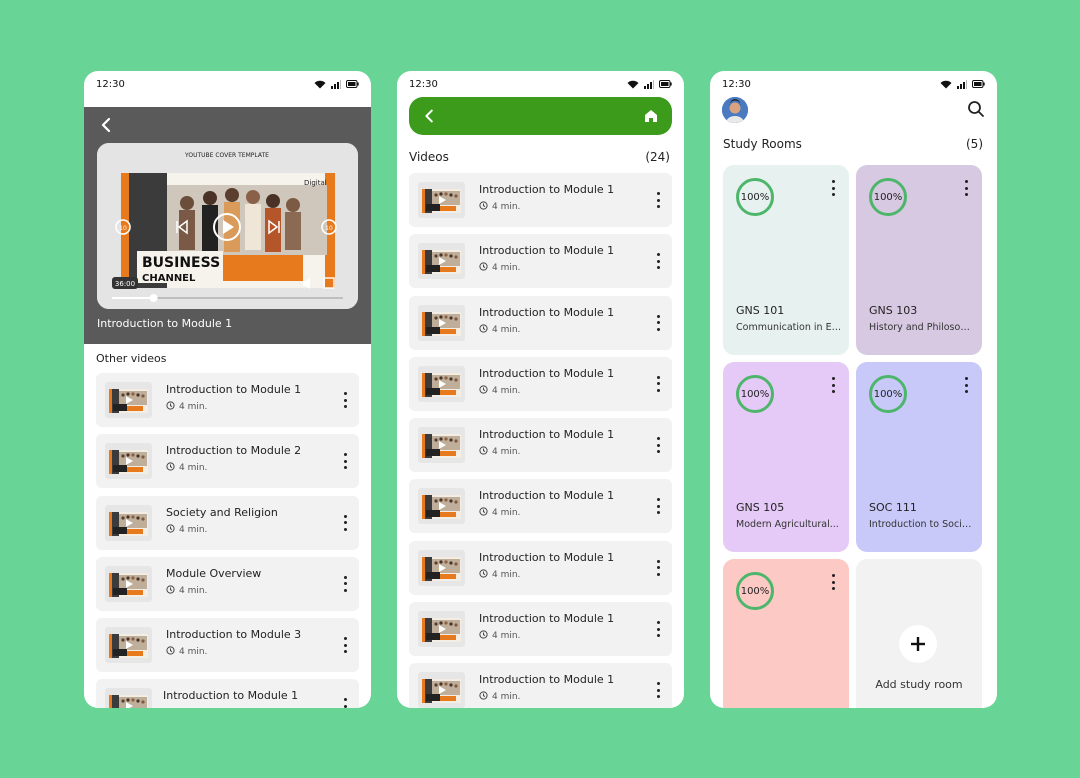 The height and width of the screenshot is (778, 1080). I want to click on now-playing-title: Introduction to Module 1, so click(165, 323).